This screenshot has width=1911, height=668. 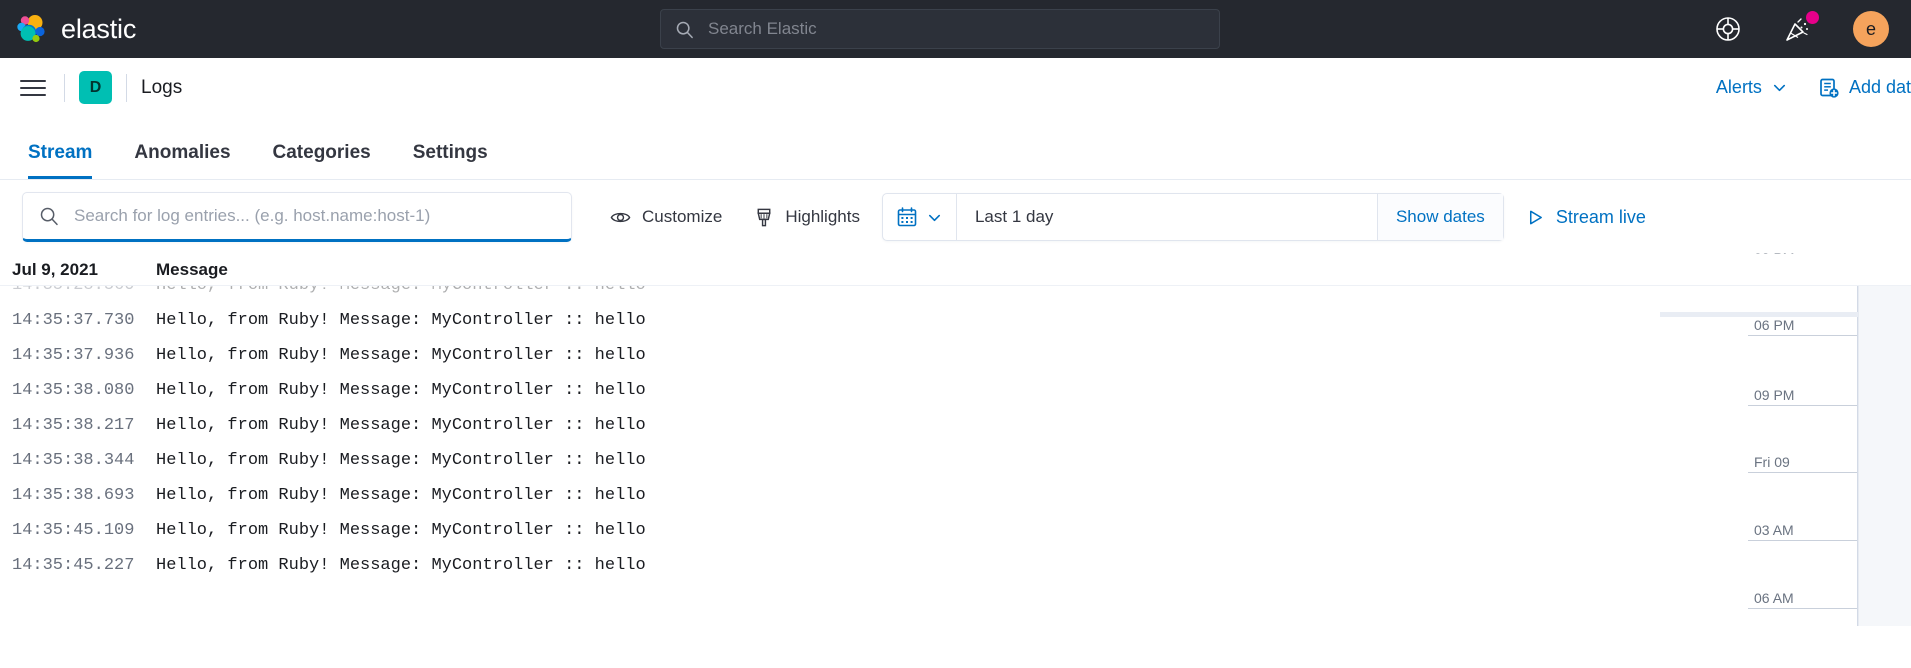 I want to click on stream-live-label: Stream live, so click(x=1600, y=216).